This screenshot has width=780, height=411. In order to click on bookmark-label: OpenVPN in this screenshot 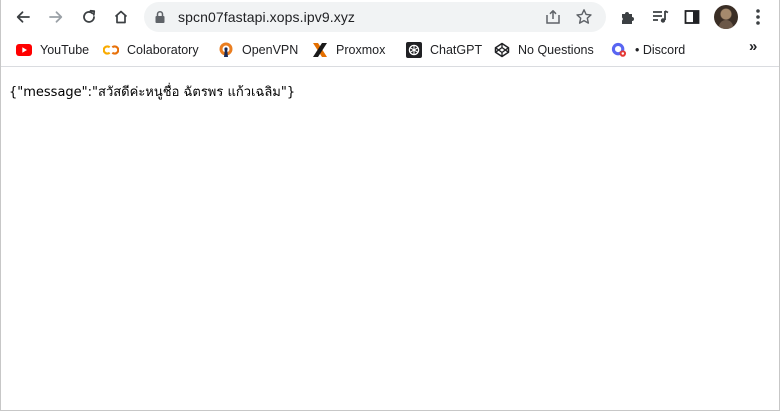, I will do `click(270, 50)`.